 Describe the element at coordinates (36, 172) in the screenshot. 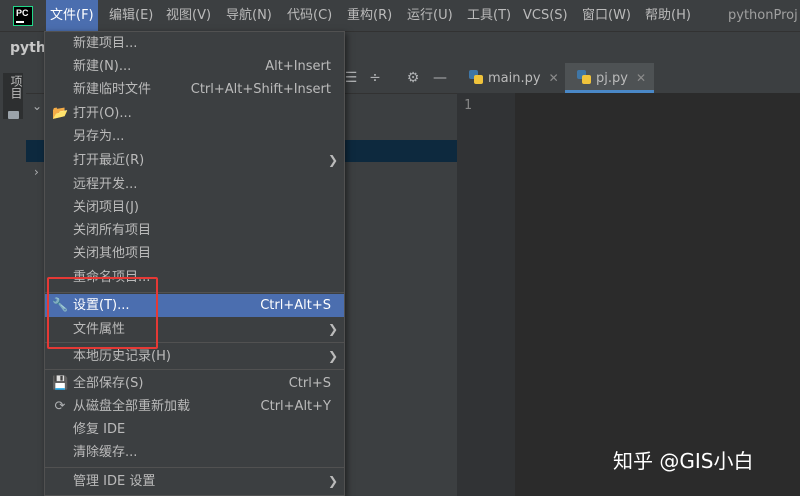

I see `chevron-right-icon: ›` at that location.